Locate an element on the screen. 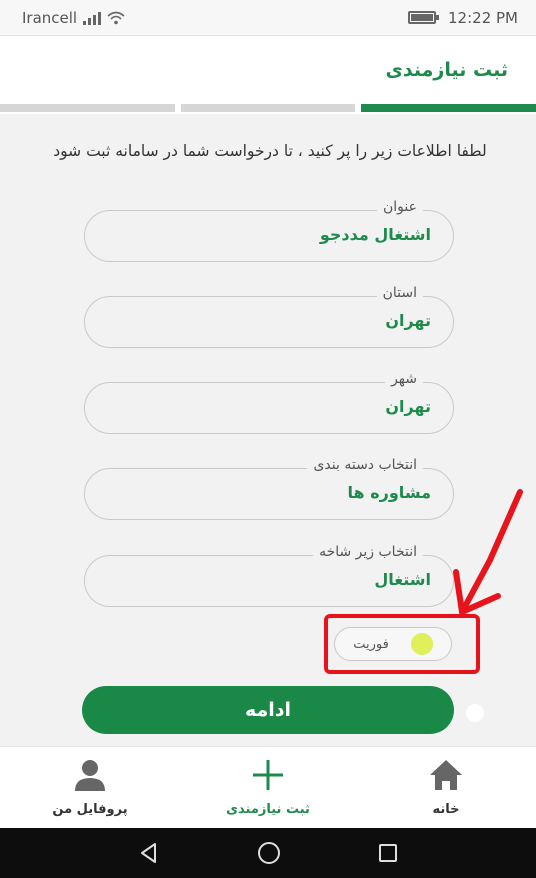 The height and width of the screenshot is (878, 536). category-field: انتخاب دسته بندی مشاوره ها is located at coordinates (269, 488).